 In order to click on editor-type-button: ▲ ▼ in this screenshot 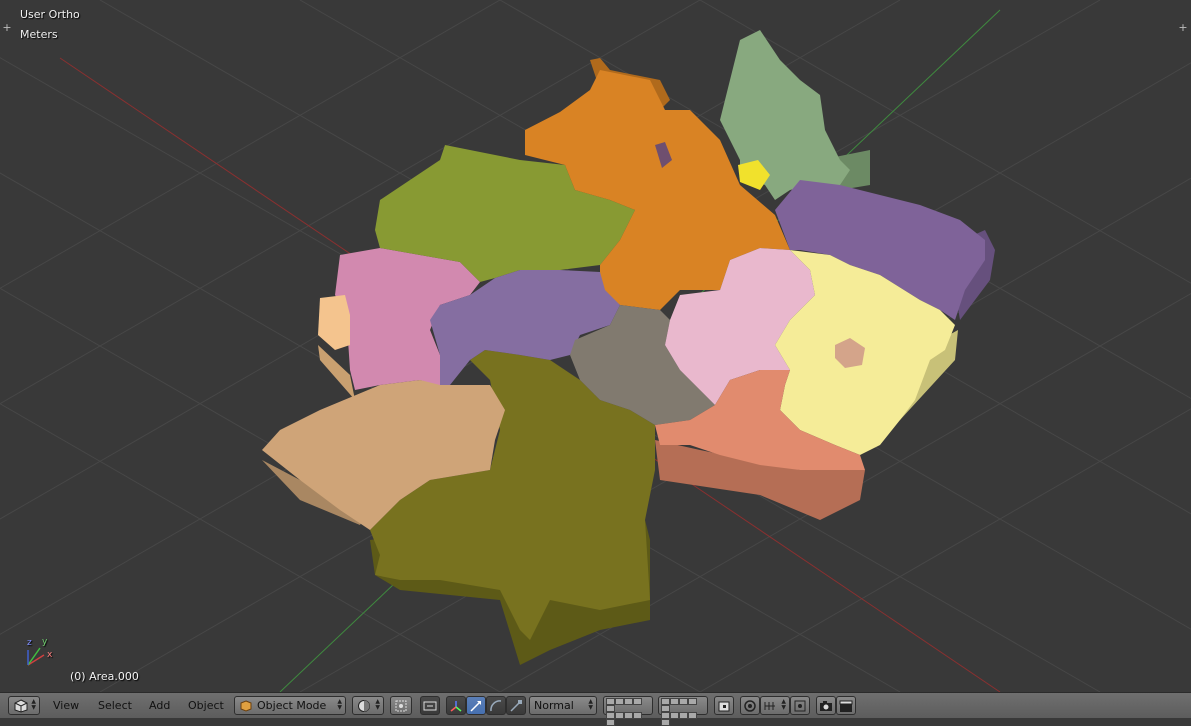, I will do `click(24, 705)`.